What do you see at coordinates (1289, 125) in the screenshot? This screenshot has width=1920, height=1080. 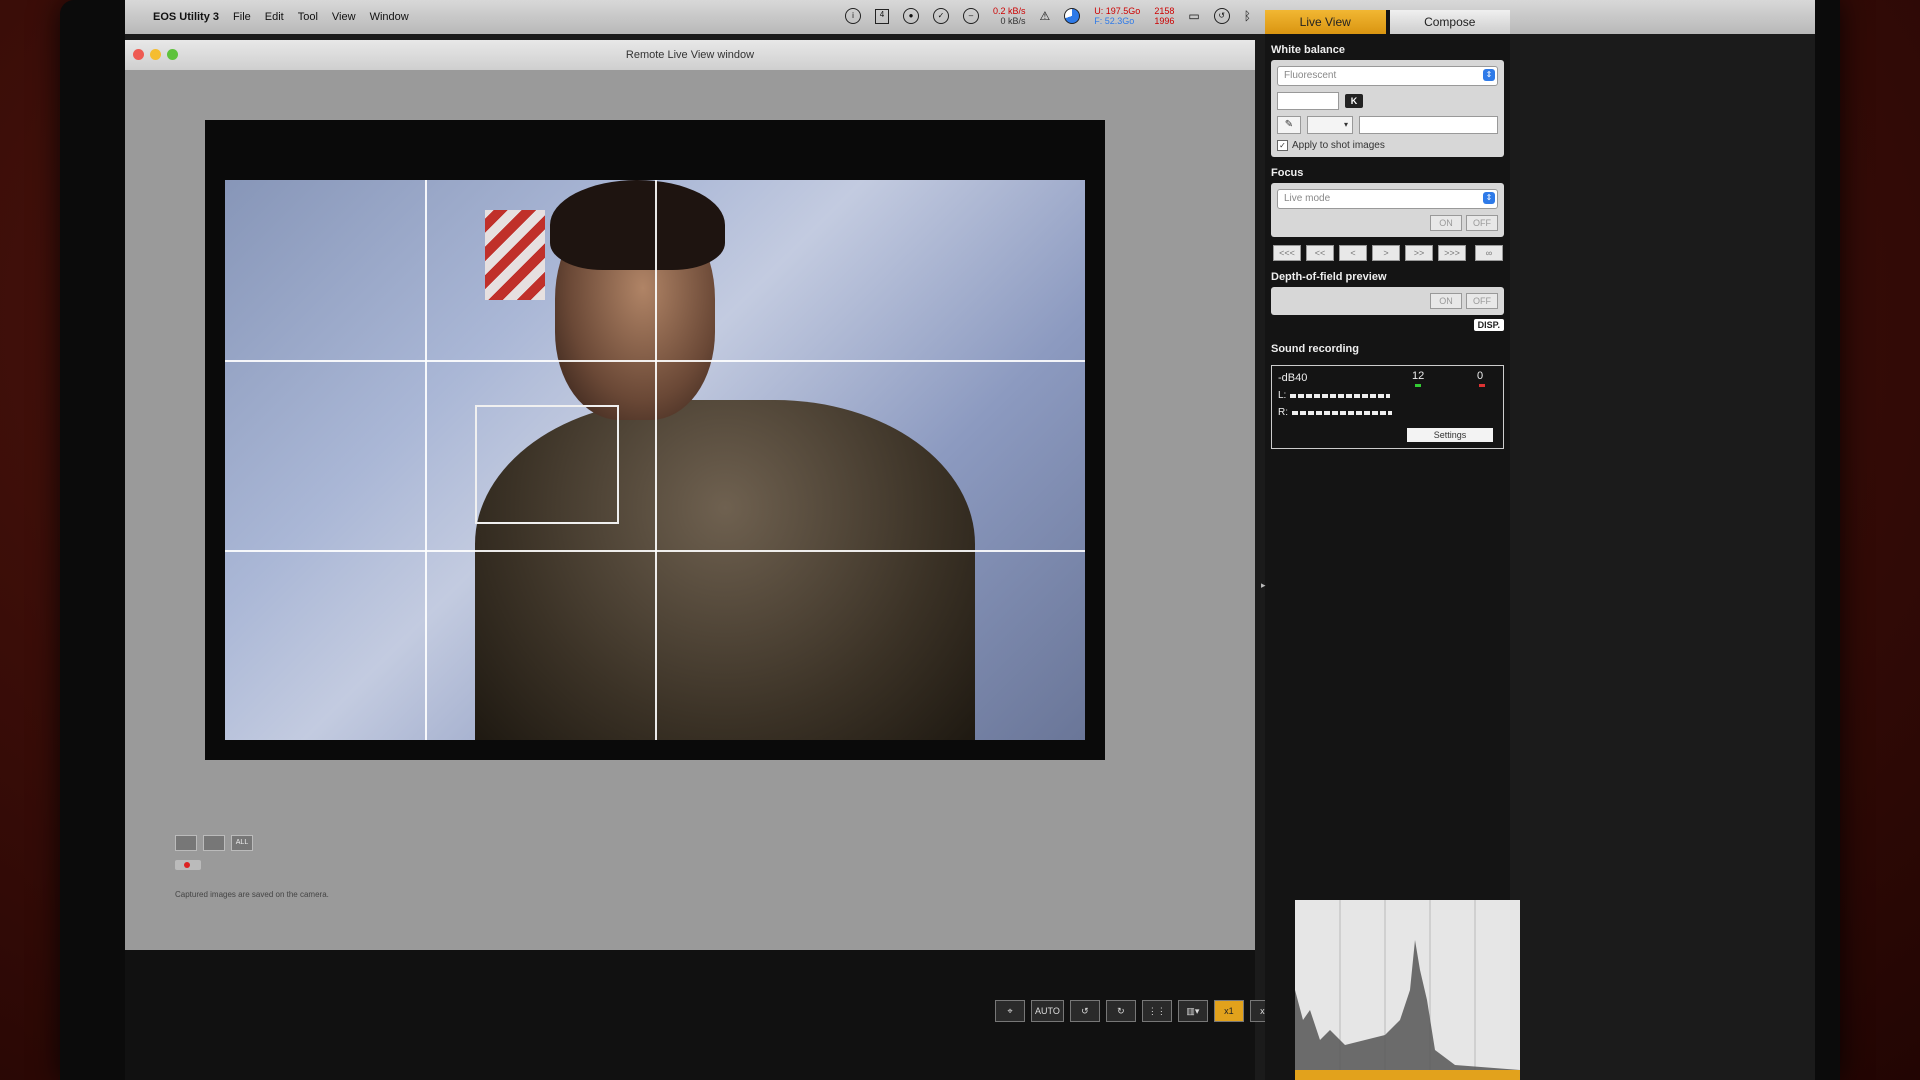 I see `eyedropper-icon: ✎` at bounding box center [1289, 125].